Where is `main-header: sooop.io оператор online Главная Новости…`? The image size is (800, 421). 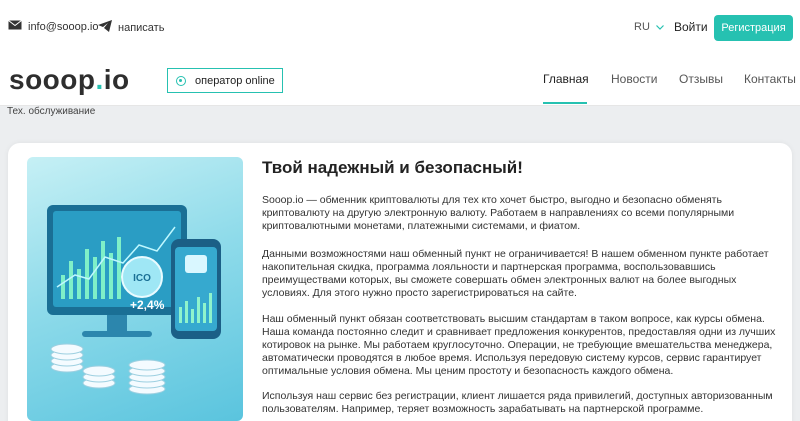
main-header: sooop.io оператор online Главная Новости… is located at coordinates (400, 81).